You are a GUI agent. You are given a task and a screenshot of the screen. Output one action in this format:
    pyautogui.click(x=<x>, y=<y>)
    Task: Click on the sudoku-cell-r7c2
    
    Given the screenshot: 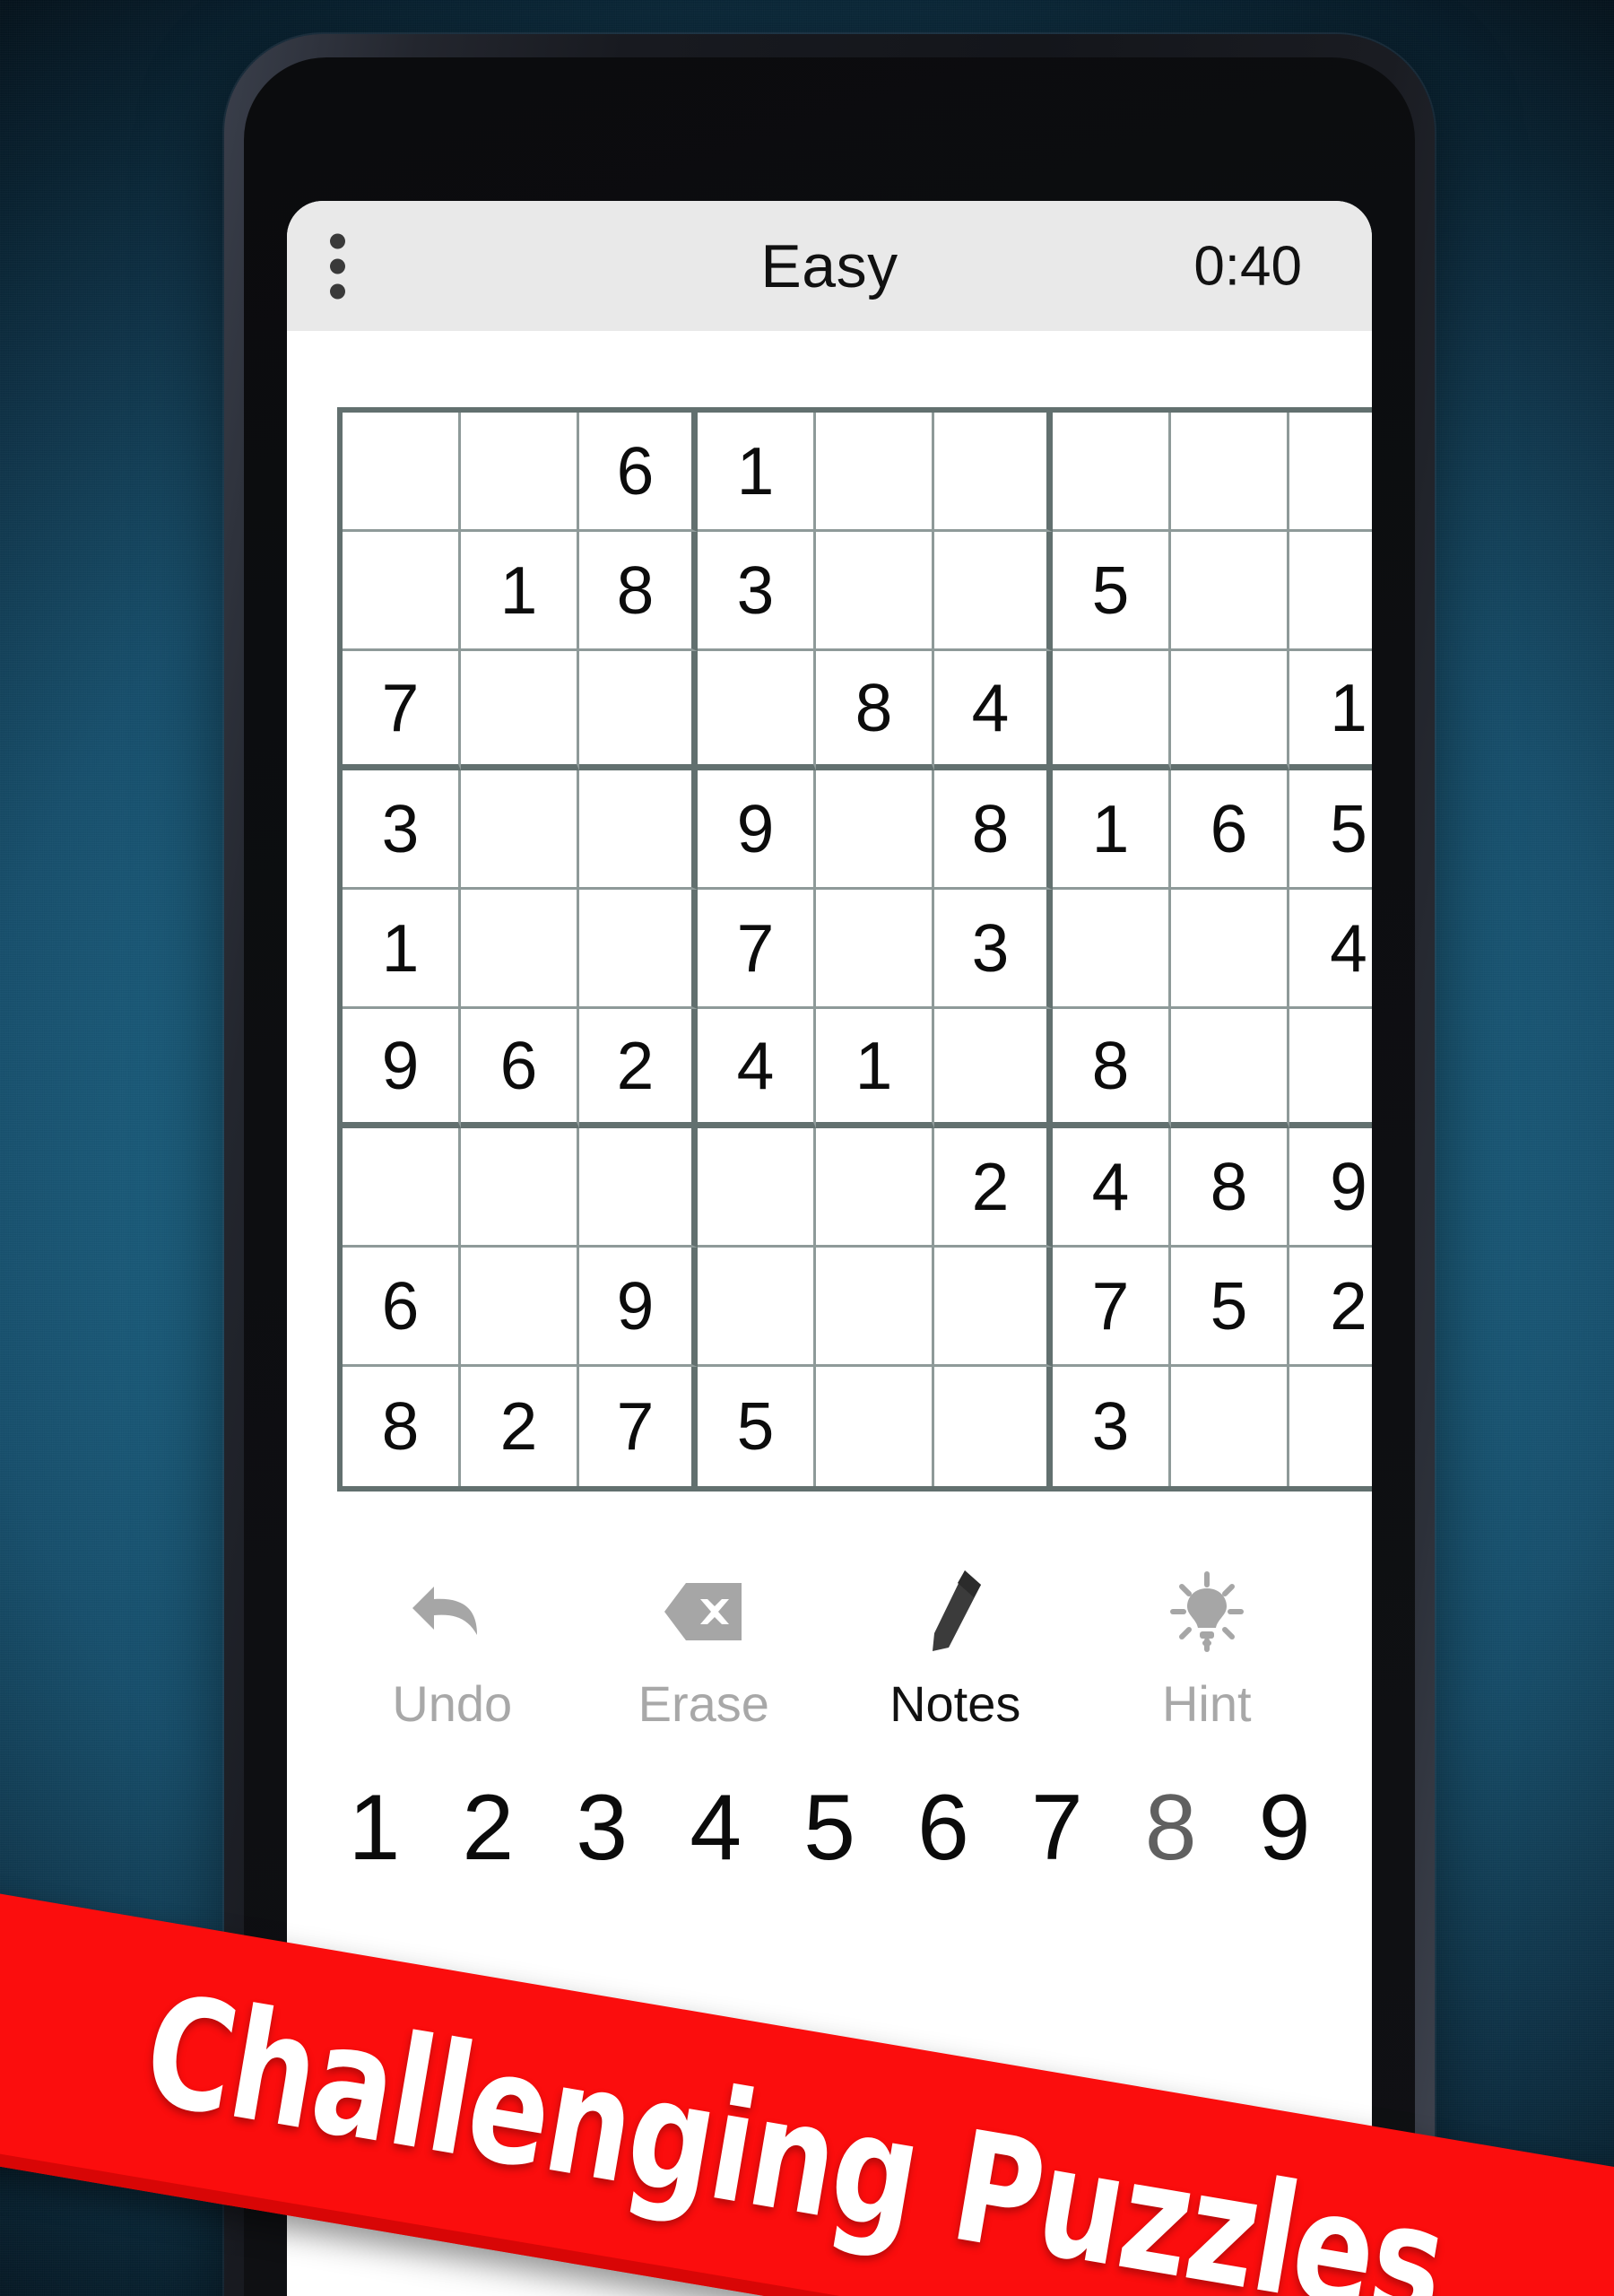 What is the action you would take?
    pyautogui.click(x=520, y=1188)
    